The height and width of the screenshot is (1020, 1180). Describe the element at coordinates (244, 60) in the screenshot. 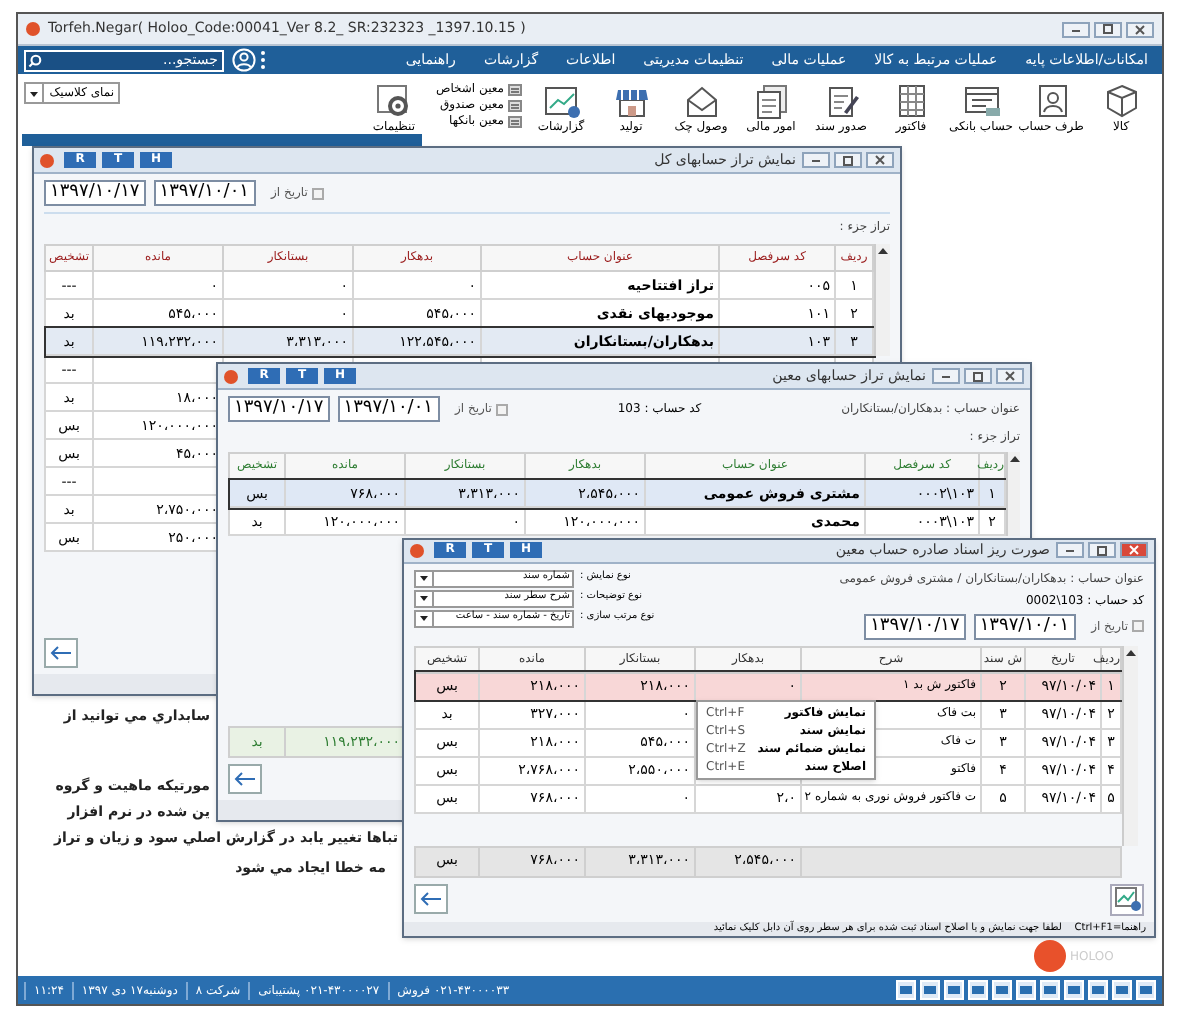

I see `user-icon` at that location.